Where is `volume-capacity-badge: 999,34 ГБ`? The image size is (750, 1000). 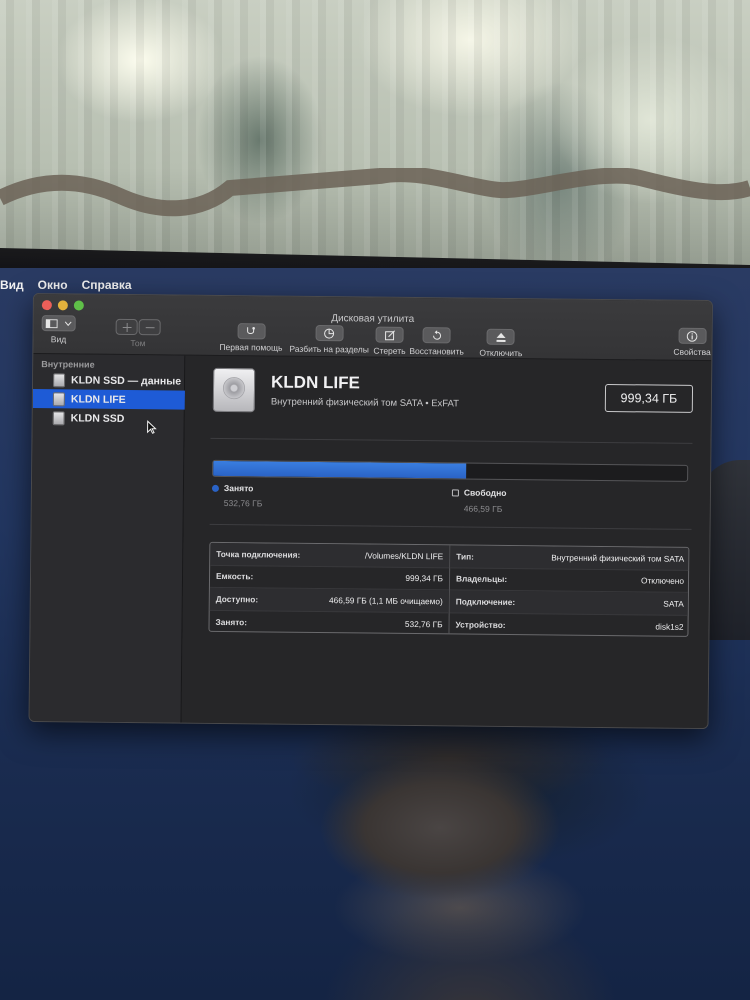 volume-capacity-badge: 999,34 ГБ is located at coordinates (649, 398).